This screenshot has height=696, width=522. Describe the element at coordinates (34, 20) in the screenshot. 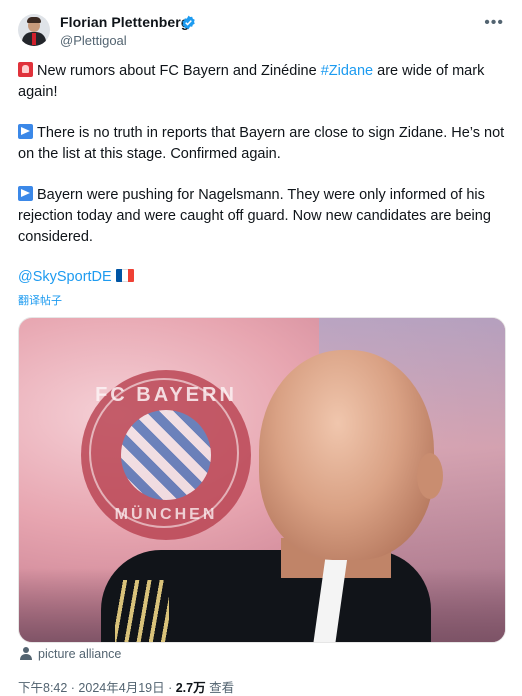

I see `avatar-hair` at that location.